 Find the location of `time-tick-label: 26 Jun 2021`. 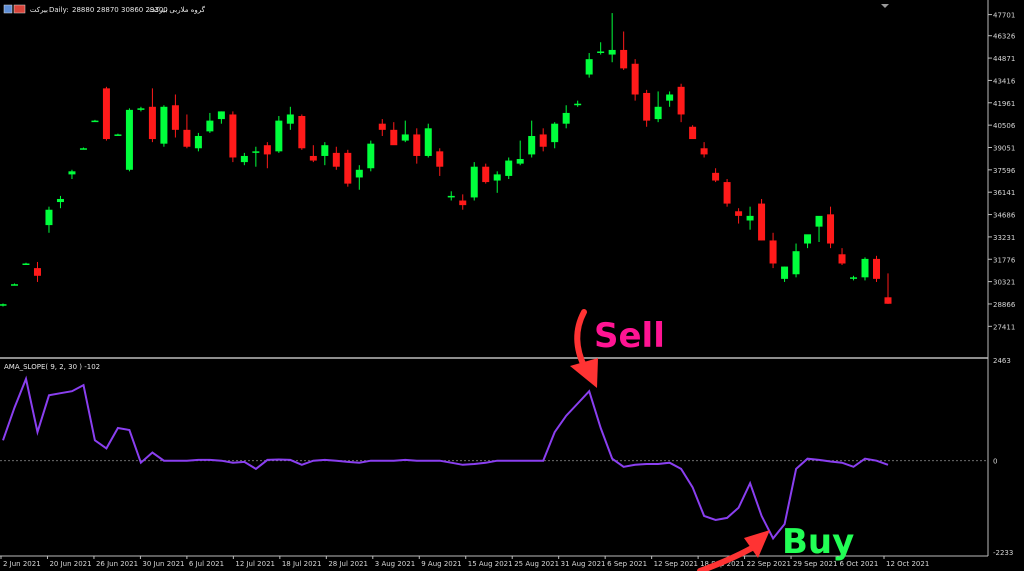

time-tick-label: 26 Jun 2021 is located at coordinates (117, 564).